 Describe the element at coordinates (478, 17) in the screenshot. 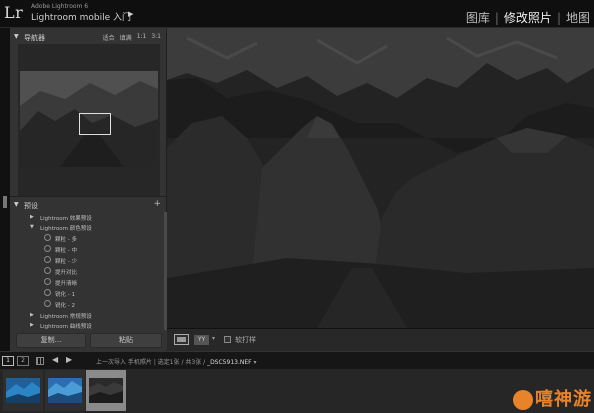

I see `module-library: 图库` at that location.